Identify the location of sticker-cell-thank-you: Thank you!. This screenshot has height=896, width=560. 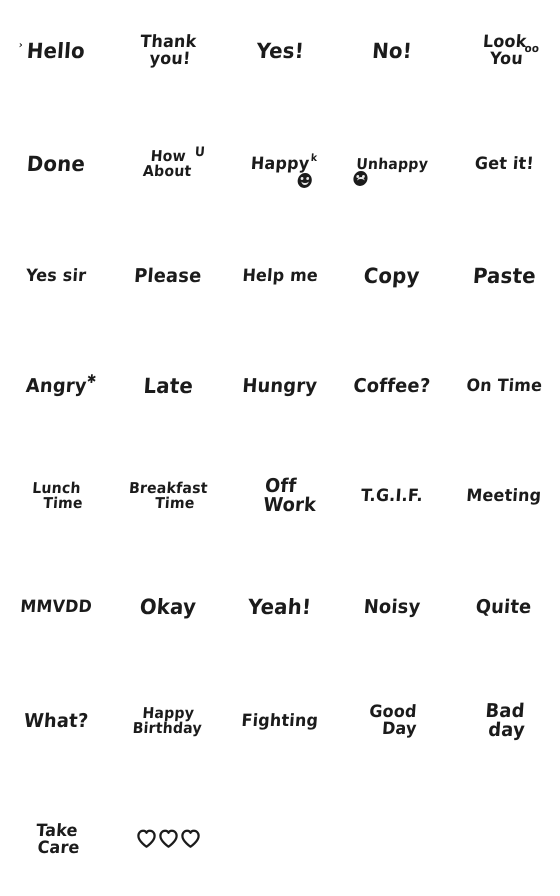
(168, 53).